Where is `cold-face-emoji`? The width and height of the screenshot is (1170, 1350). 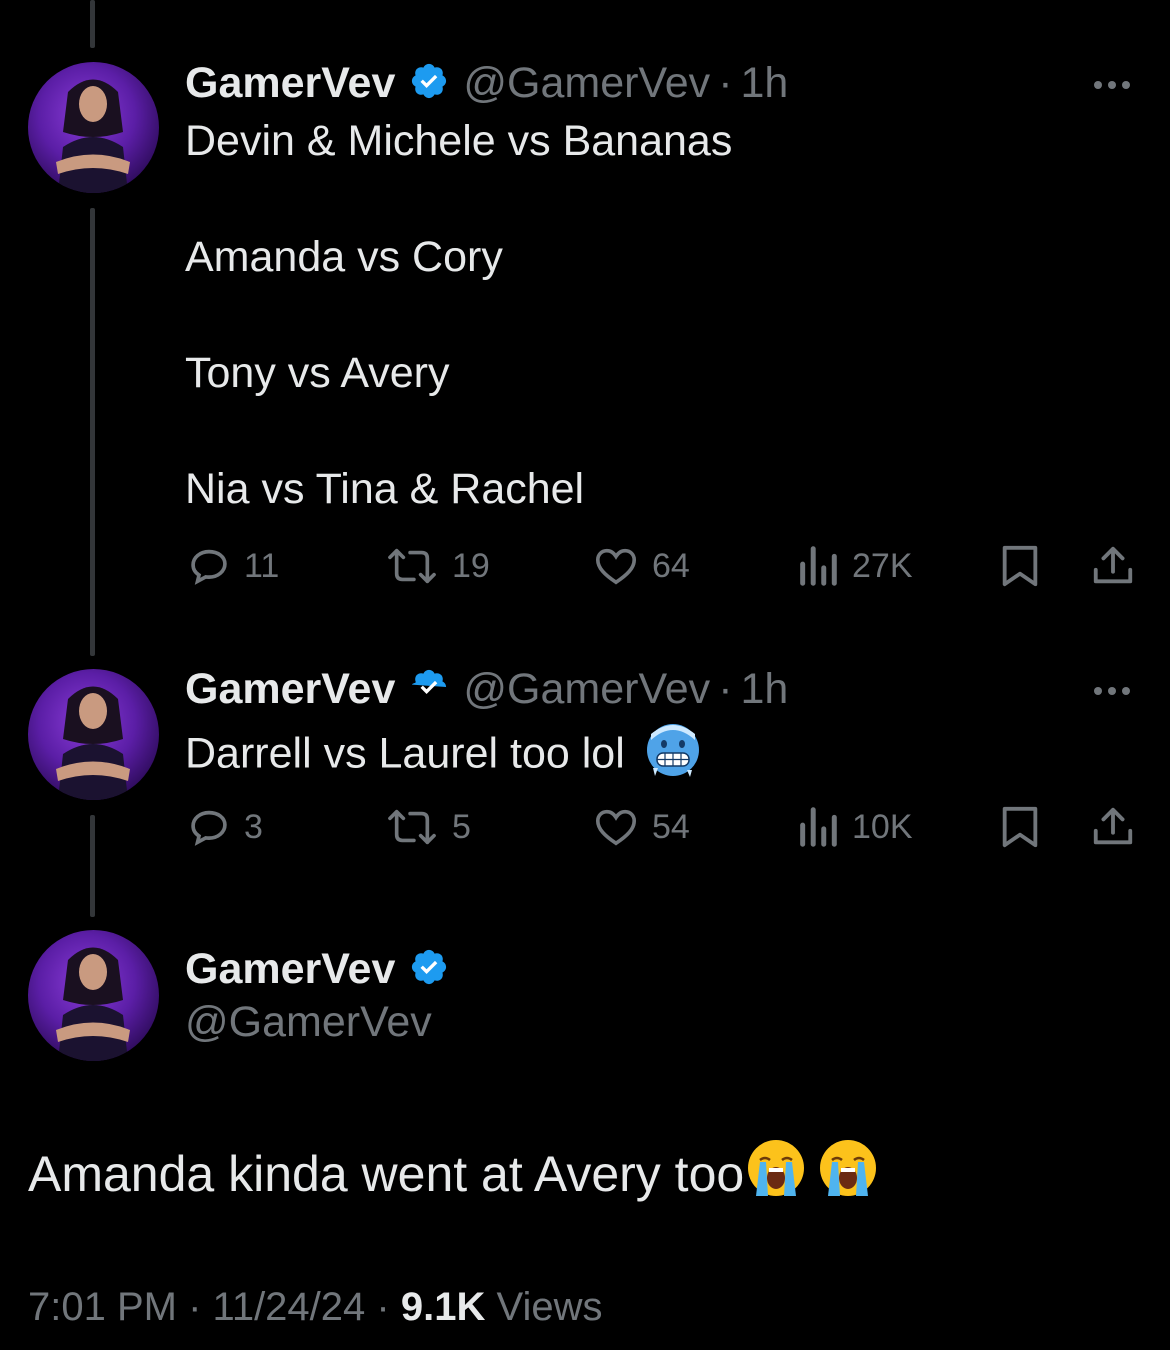 cold-face-emoji is located at coordinates (673, 756).